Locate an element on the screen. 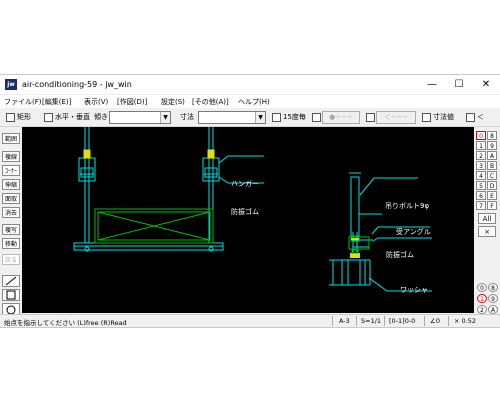 The width and height of the screenshot is (500, 400). tool-stretch: 伸縮 is located at coordinates (11, 184).